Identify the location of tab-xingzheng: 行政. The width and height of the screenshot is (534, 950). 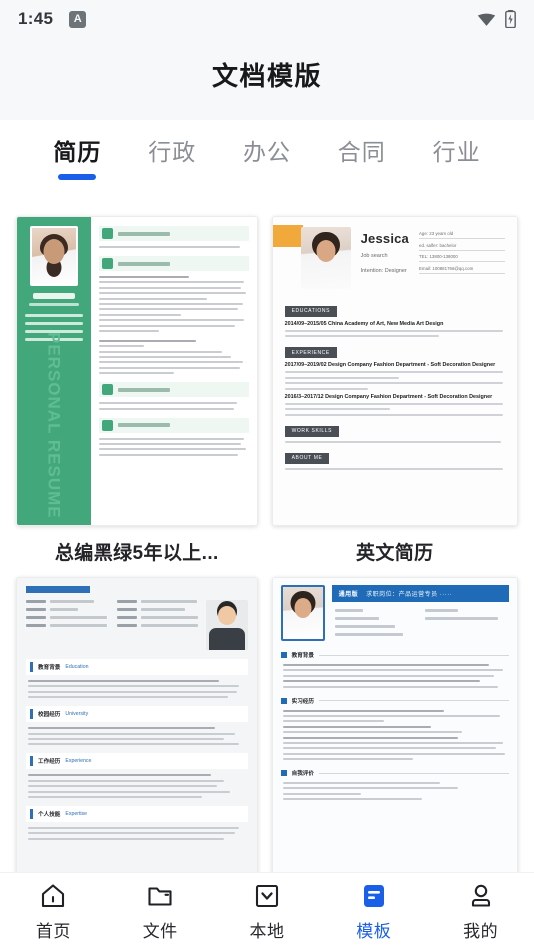
(172, 159).